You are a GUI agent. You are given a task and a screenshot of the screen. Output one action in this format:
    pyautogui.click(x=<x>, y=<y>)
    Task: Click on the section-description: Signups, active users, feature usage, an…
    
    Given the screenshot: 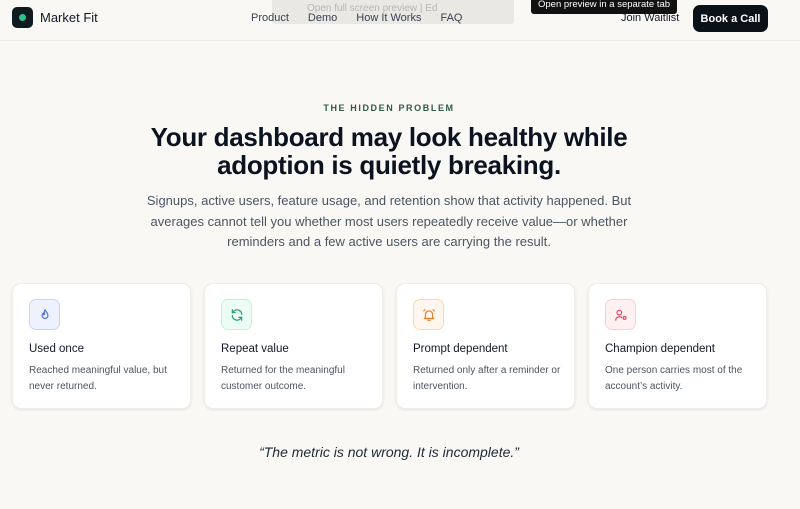 What is the action you would take?
    pyautogui.click(x=389, y=221)
    